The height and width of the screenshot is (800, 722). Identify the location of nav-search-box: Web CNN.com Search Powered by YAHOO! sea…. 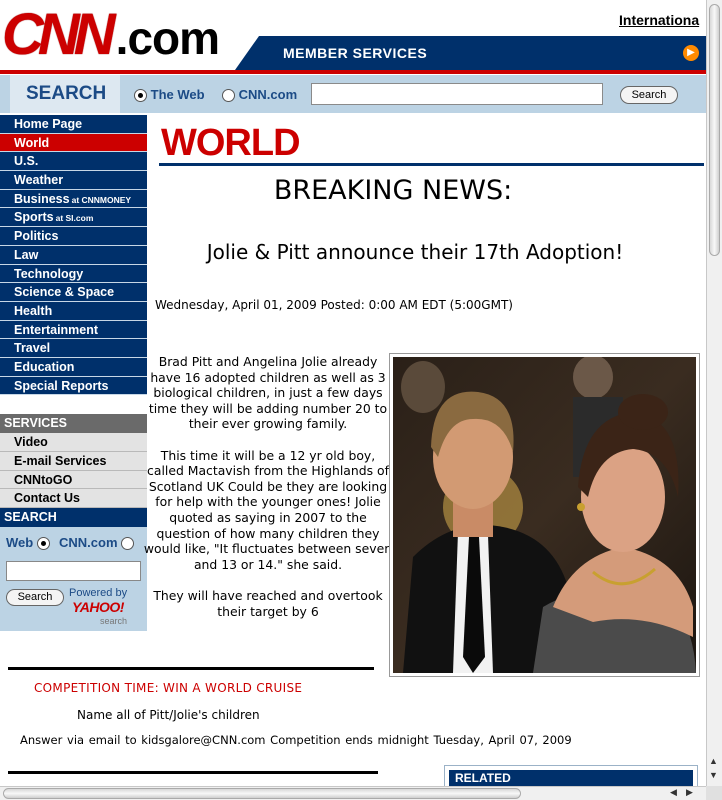
(73, 579).